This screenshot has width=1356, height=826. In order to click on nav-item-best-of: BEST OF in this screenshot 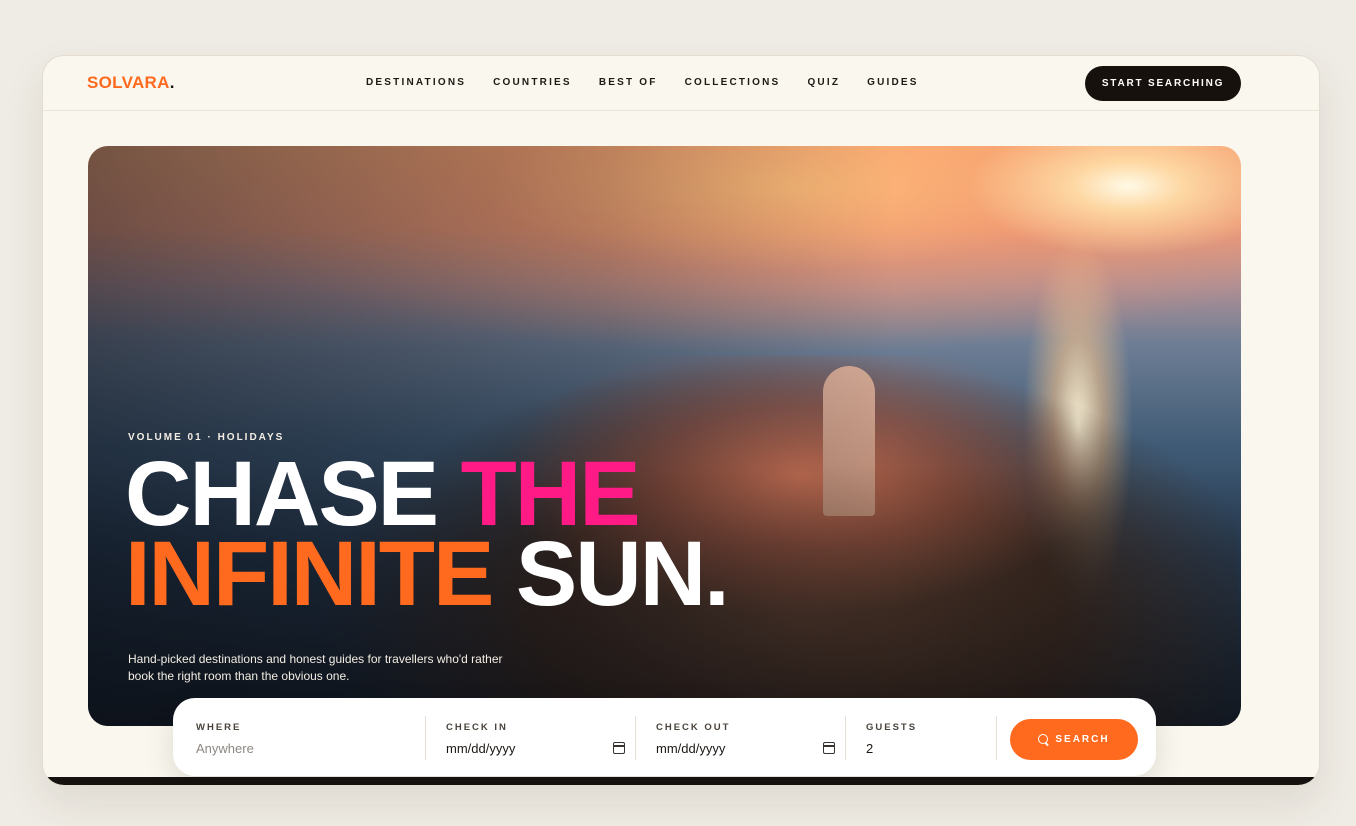, I will do `click(628, 82)`.